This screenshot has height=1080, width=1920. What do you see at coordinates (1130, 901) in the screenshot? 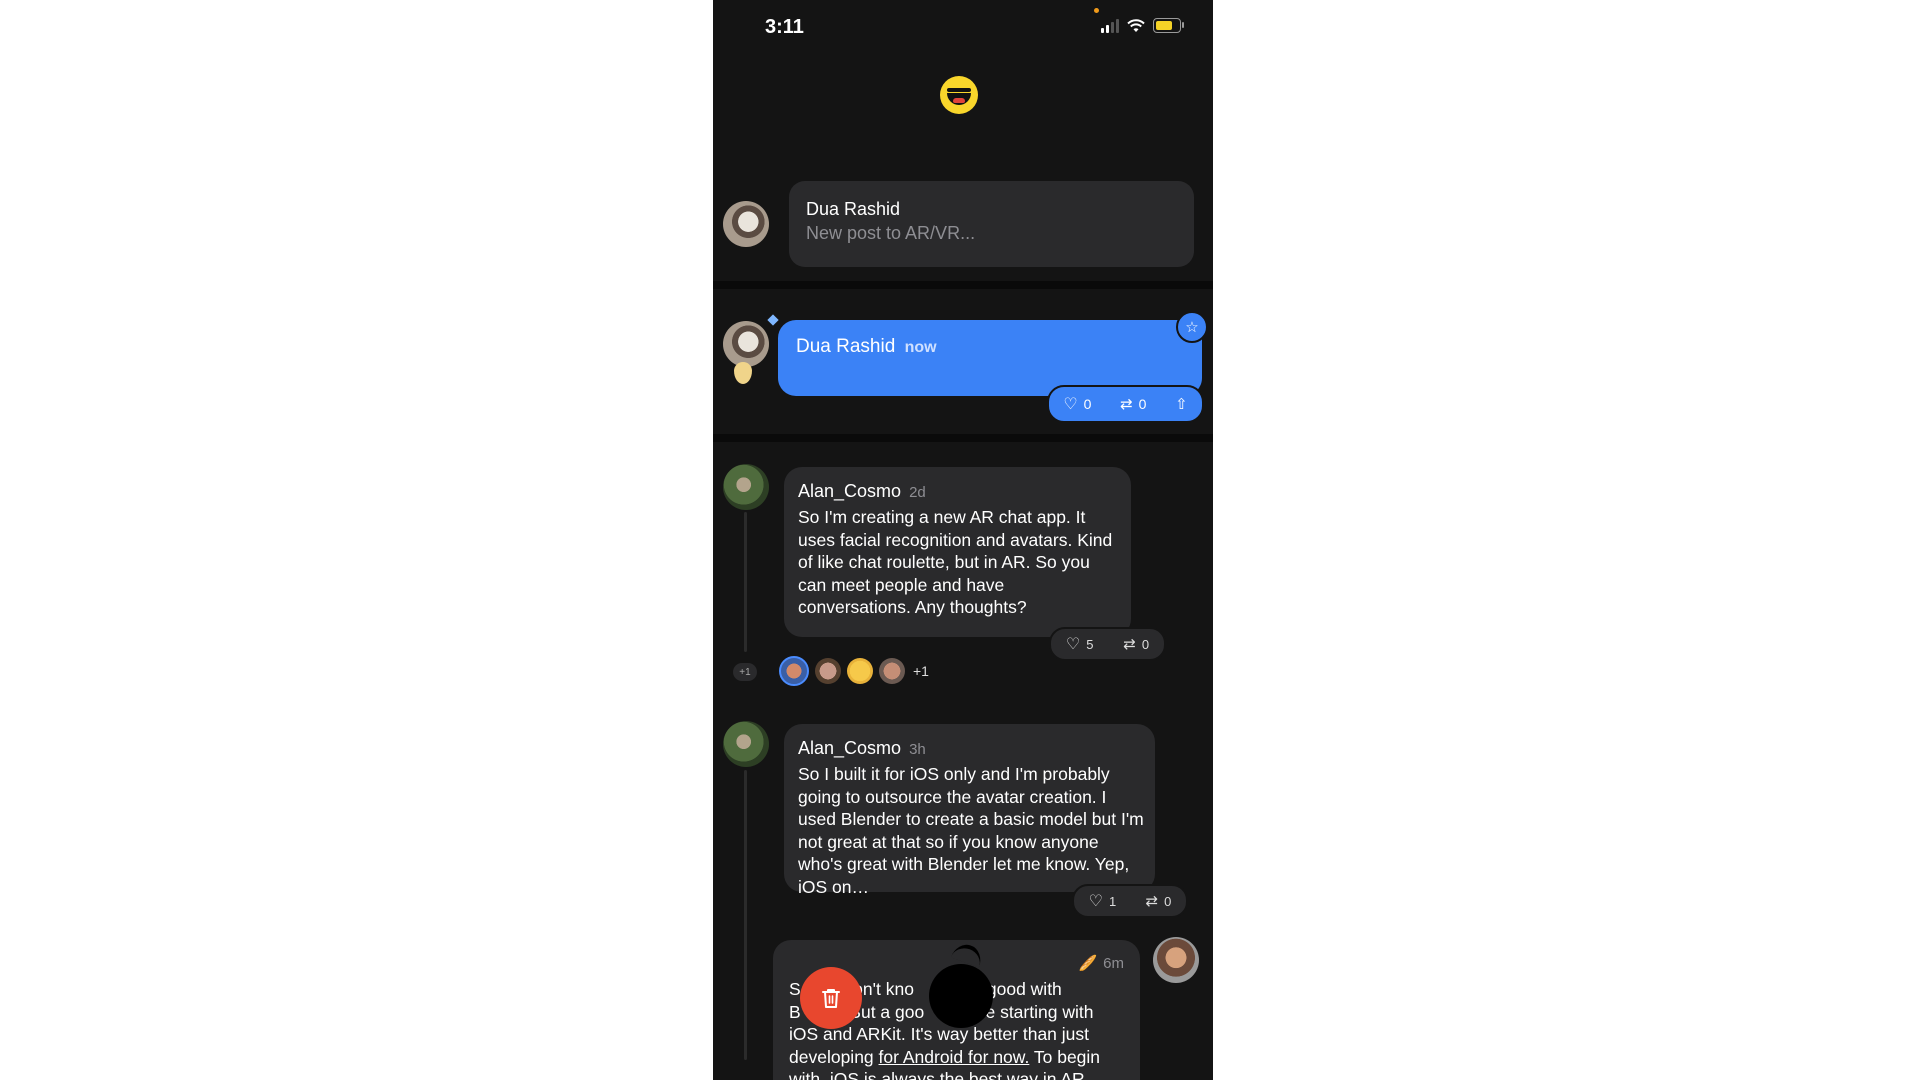
I see `post-actions: ♡ 1 ⇄ 0` at bounding box center [1130, 901].